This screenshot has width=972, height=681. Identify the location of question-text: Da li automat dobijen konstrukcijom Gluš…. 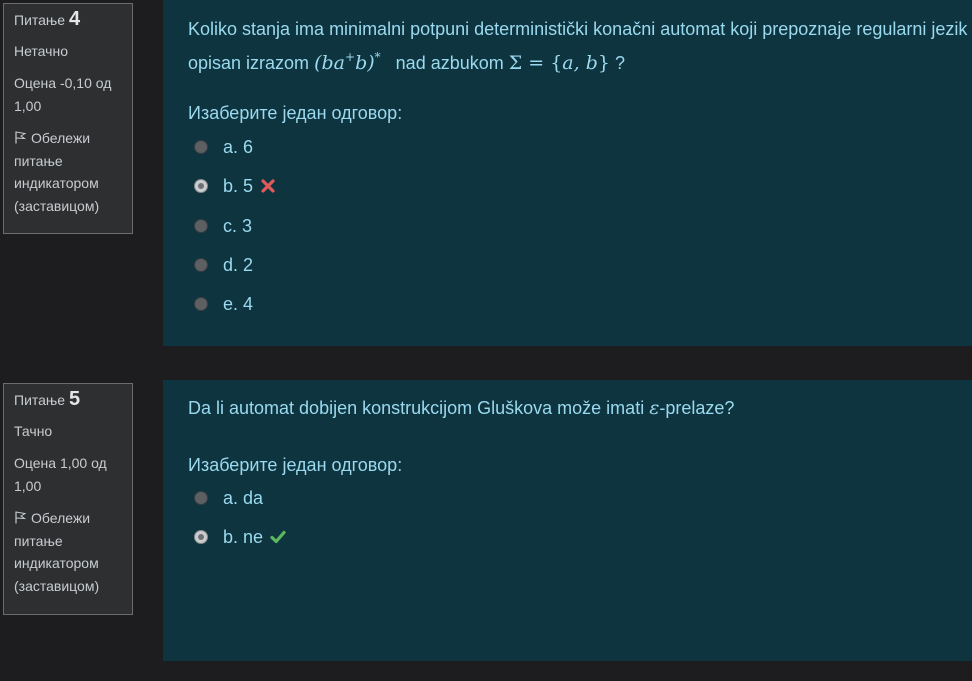
(461, 408).